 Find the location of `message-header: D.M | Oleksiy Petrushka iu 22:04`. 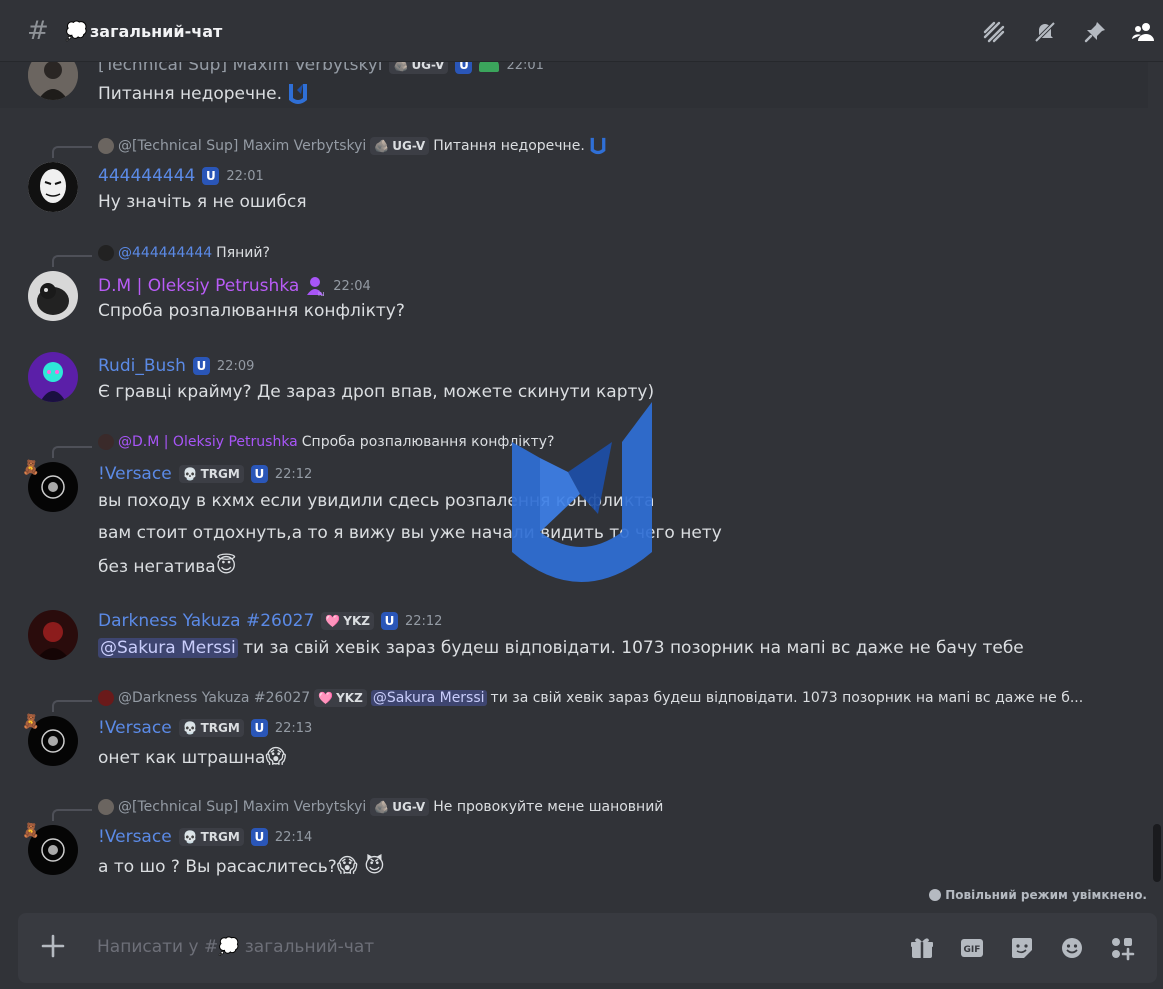

message-header: D.M | Oleksiy Petrushka iu 22:04 is located at coordinates (234, 286).